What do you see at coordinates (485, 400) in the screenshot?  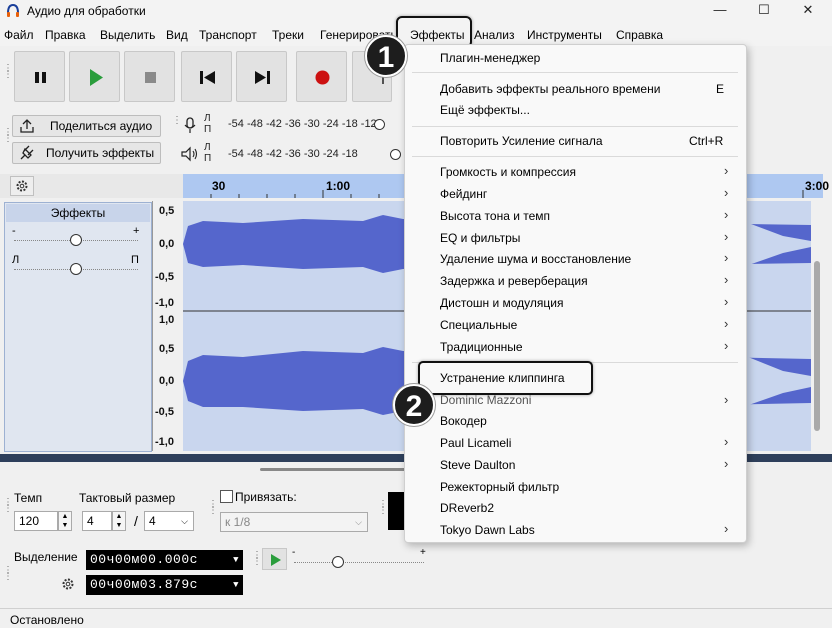 I see `menu-item-dominic-mazzoni: Dominic Mazzoni` at bounding box center [485, 400].